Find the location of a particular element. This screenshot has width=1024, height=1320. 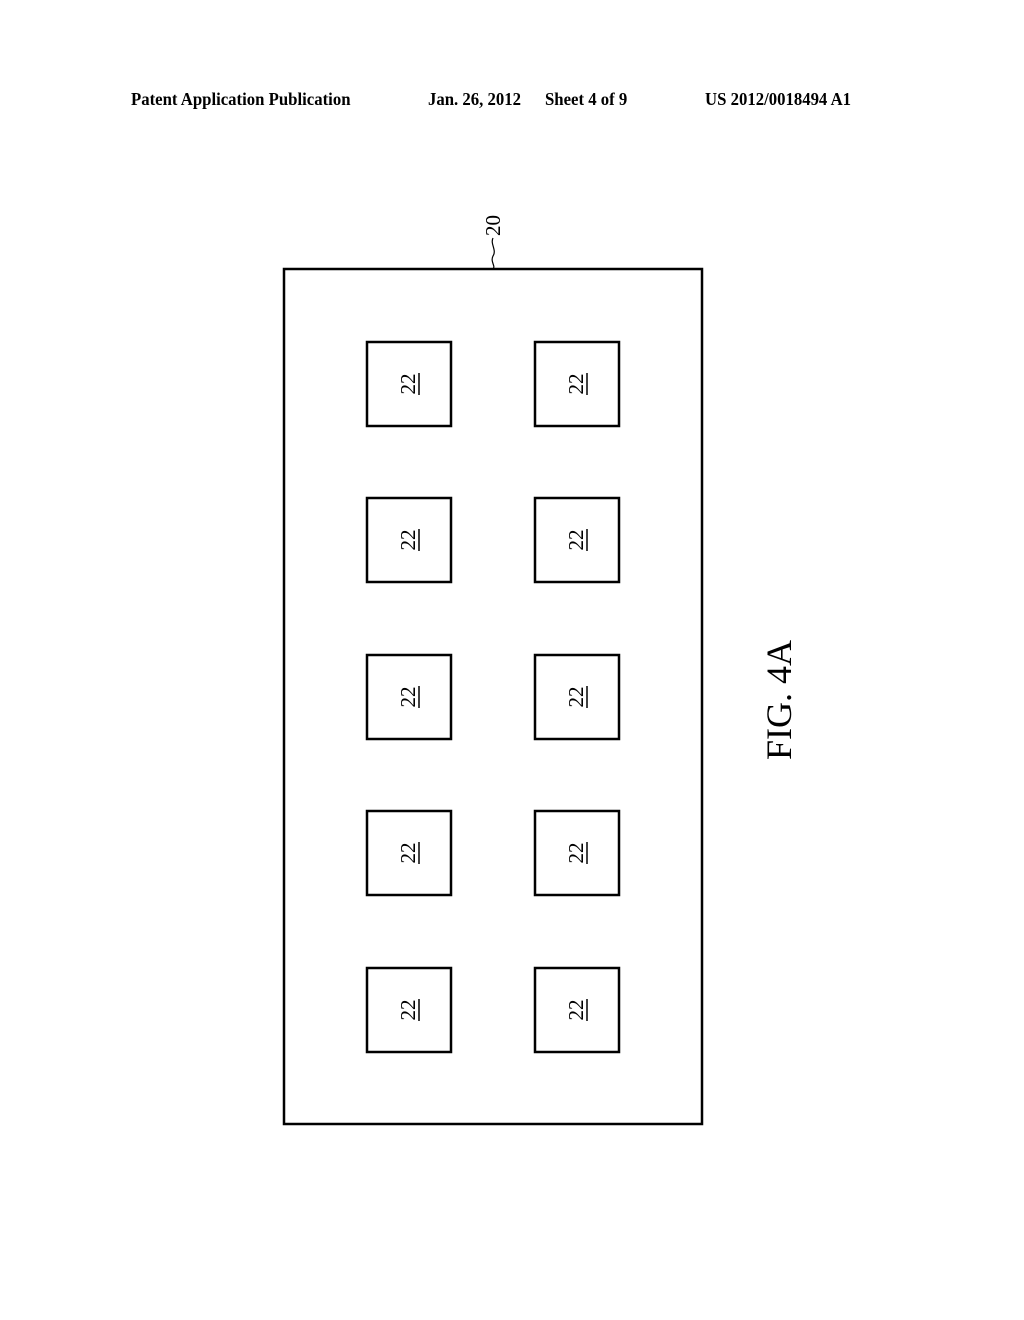

substrate-leader-line is located at coordinates (493, 253).